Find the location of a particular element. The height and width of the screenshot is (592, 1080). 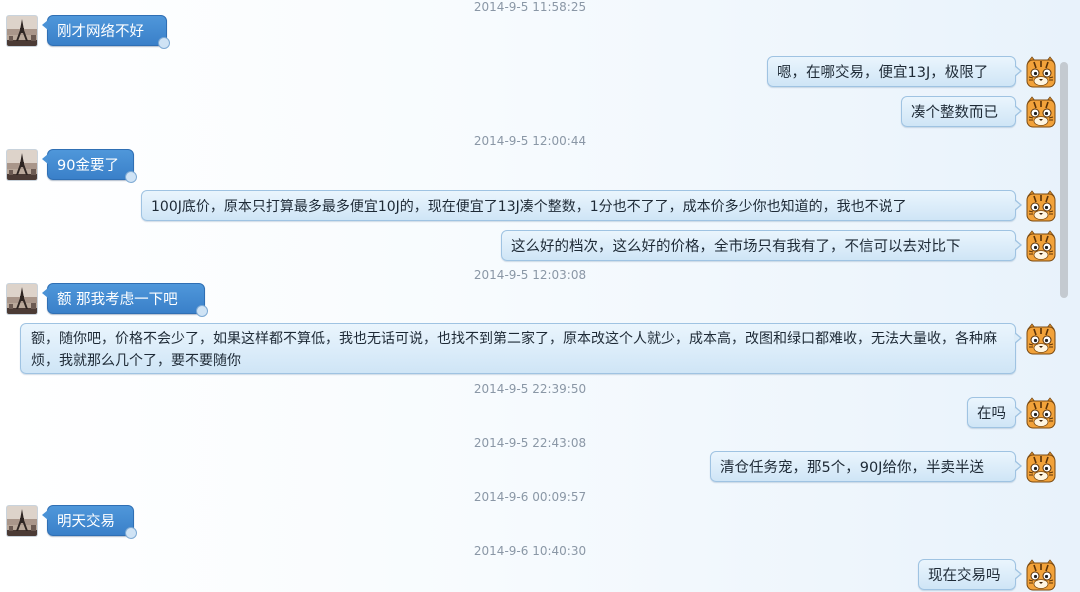

outgoing-message: 嗯，在哪交易，便宜13J，极限了 is located at coordinates (894, 71).